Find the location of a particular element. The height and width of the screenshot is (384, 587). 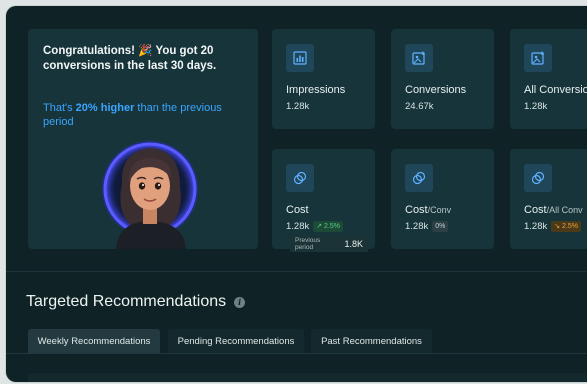

info-icon: i is located at coordinates (240, 302).